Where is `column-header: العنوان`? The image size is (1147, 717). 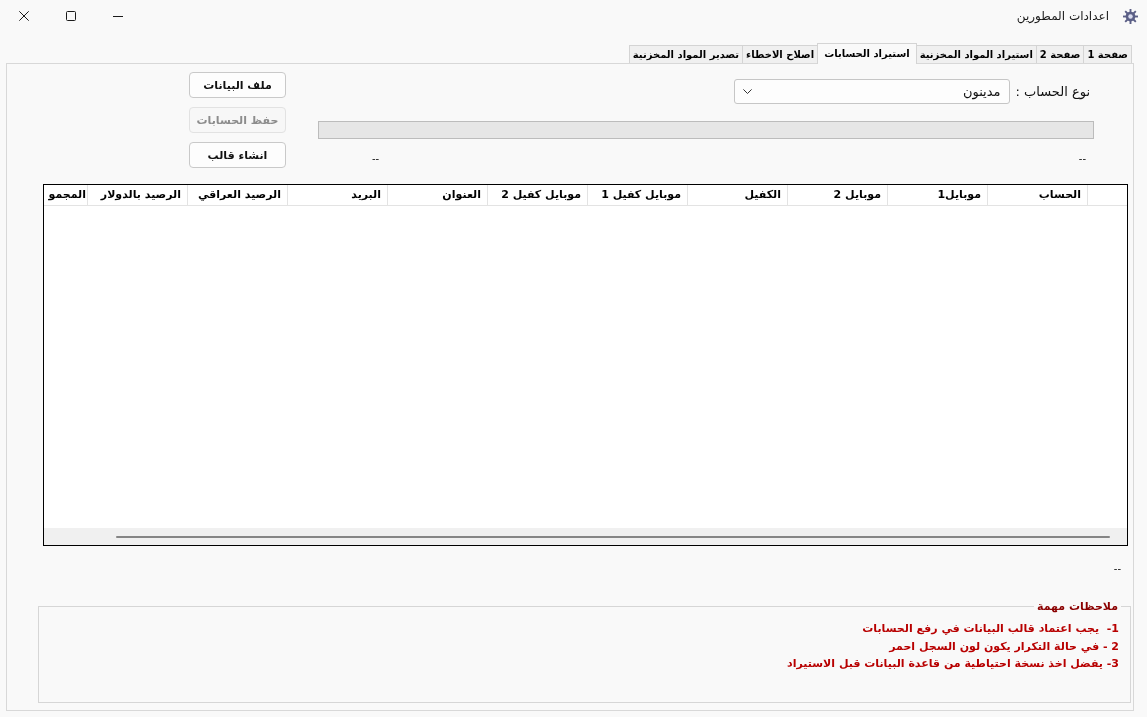 column-header: العنوان is located at coordinates (437, 195).